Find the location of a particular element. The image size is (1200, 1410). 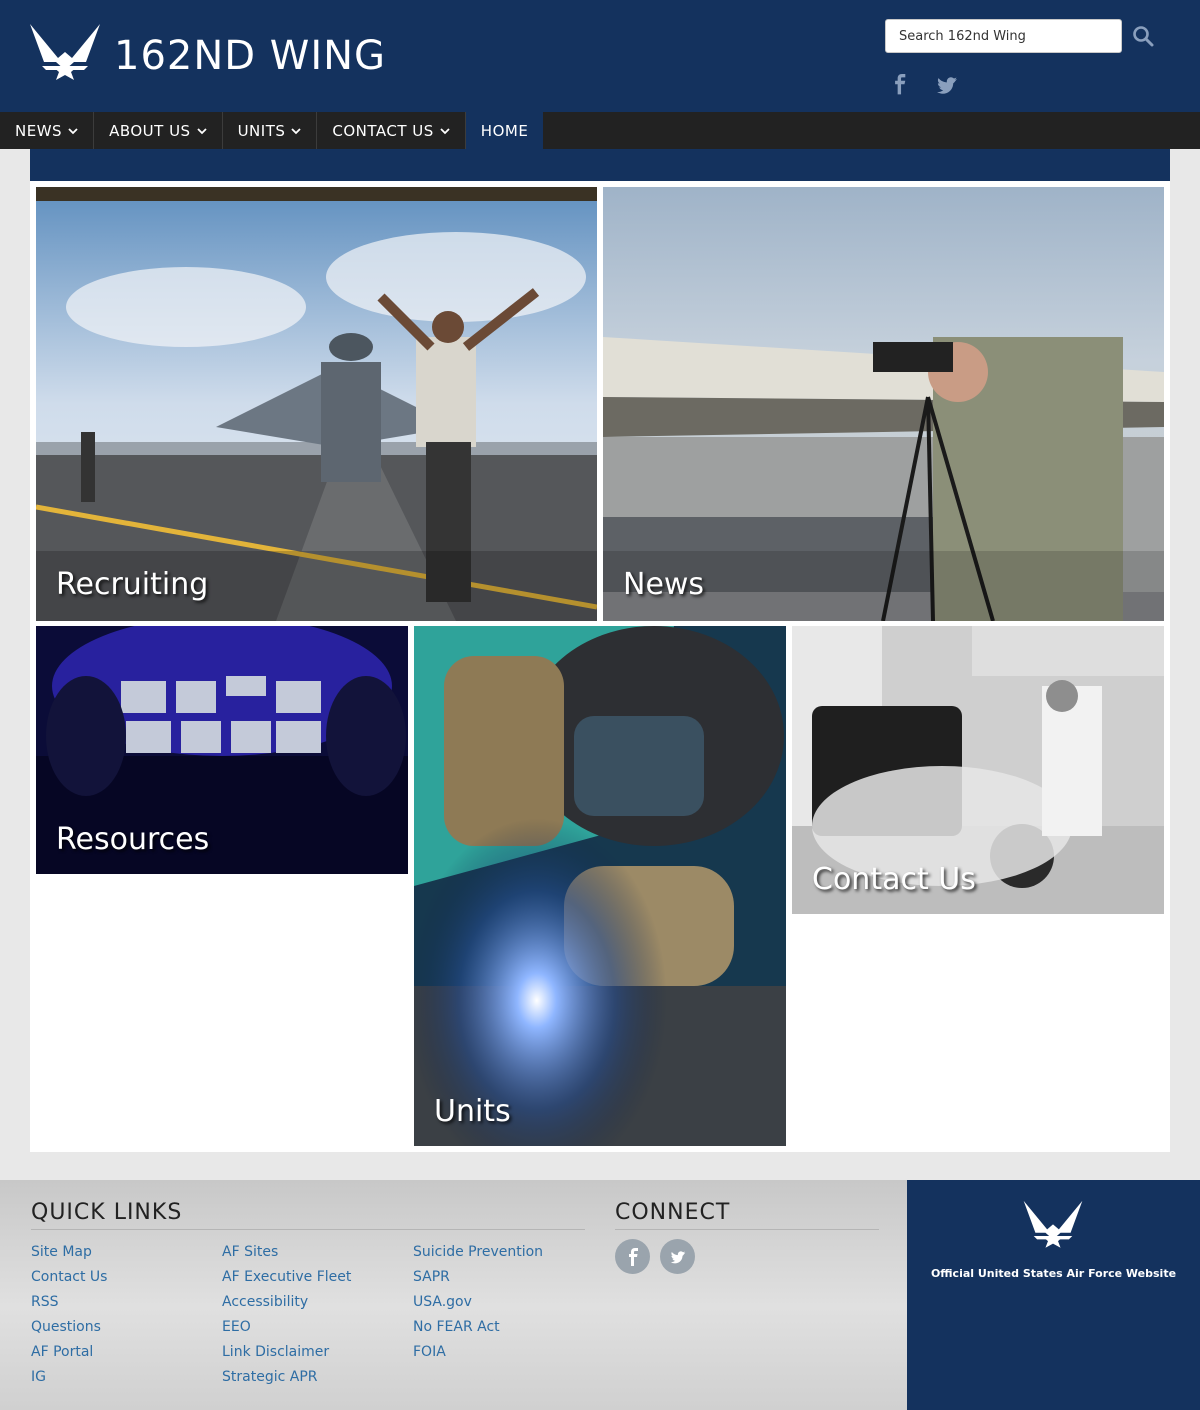

hero-band is located at coordinates (600, 165).